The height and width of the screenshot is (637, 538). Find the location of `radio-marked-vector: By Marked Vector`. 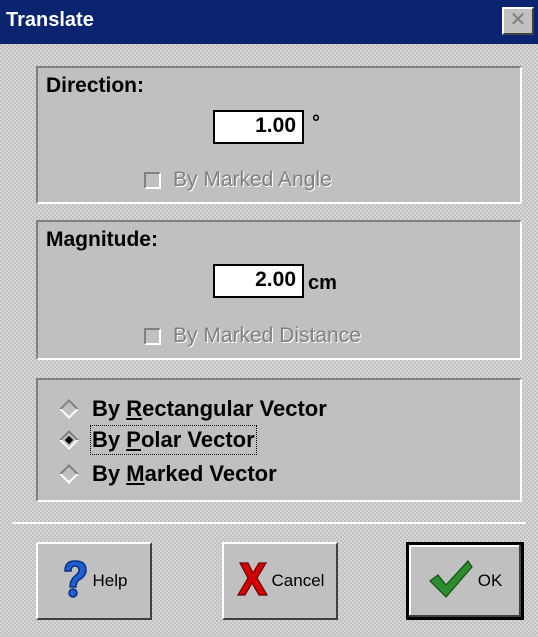

radio-marked-vector: By Marked Vector is located at coordinates (168, 474).